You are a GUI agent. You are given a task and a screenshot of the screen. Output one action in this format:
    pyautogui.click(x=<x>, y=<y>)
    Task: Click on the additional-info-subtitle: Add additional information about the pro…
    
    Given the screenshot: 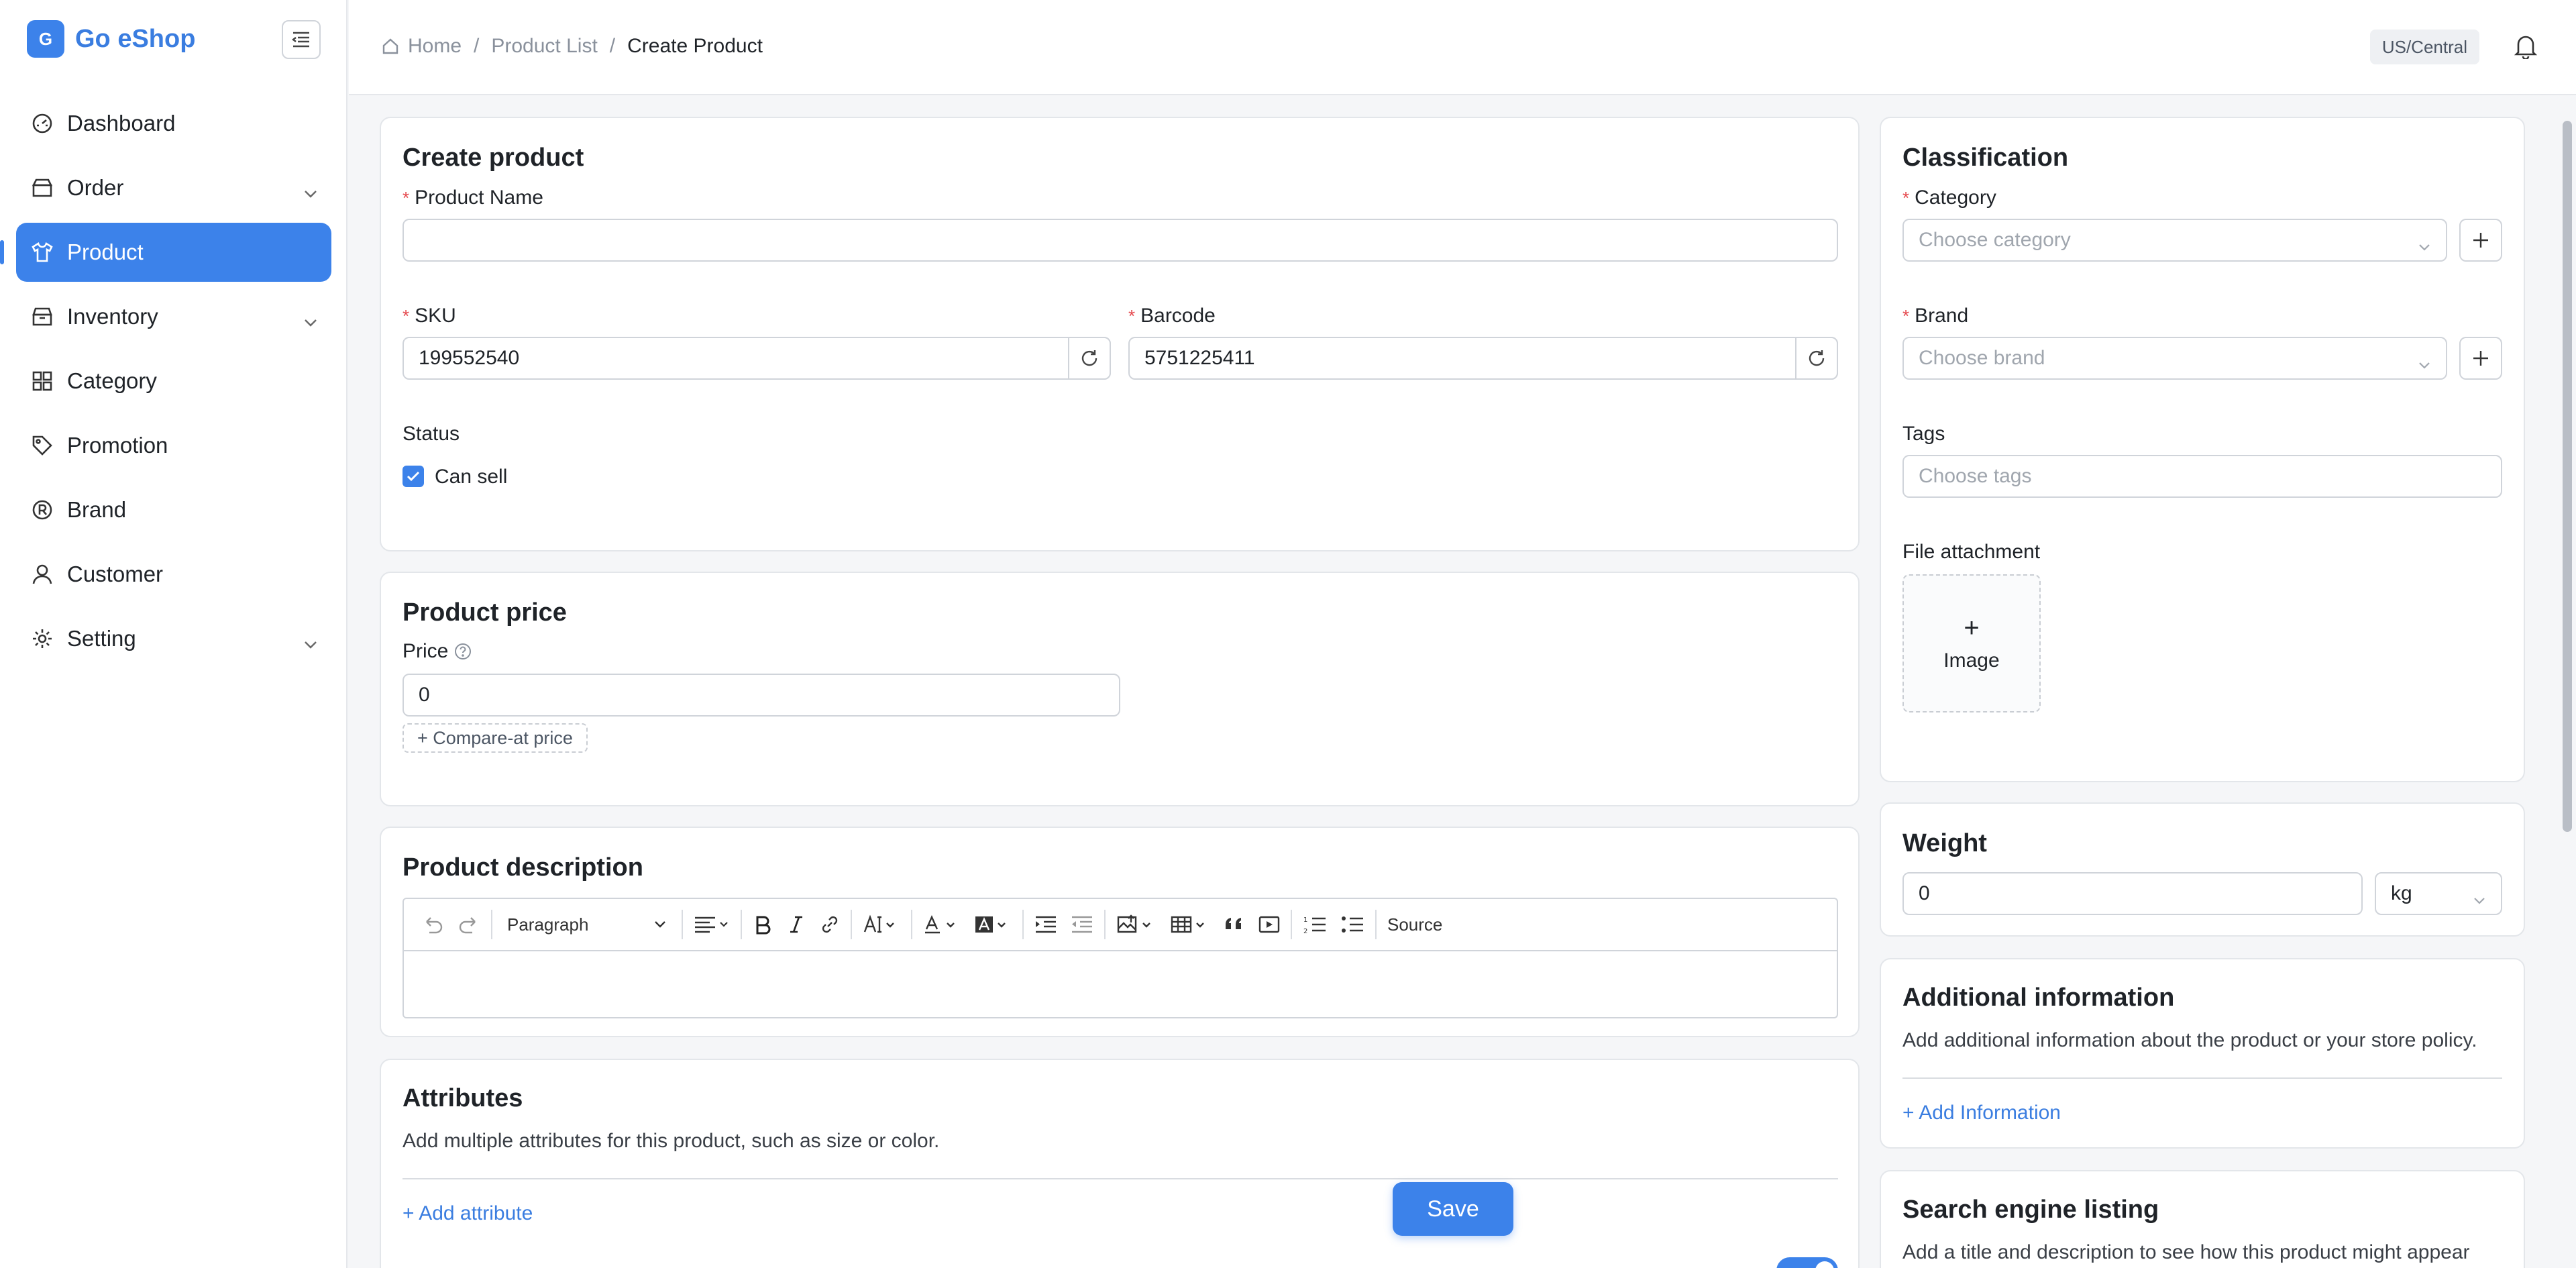 What is the action you would take?
    pyautogui.click(x=2189, y=1040)
    